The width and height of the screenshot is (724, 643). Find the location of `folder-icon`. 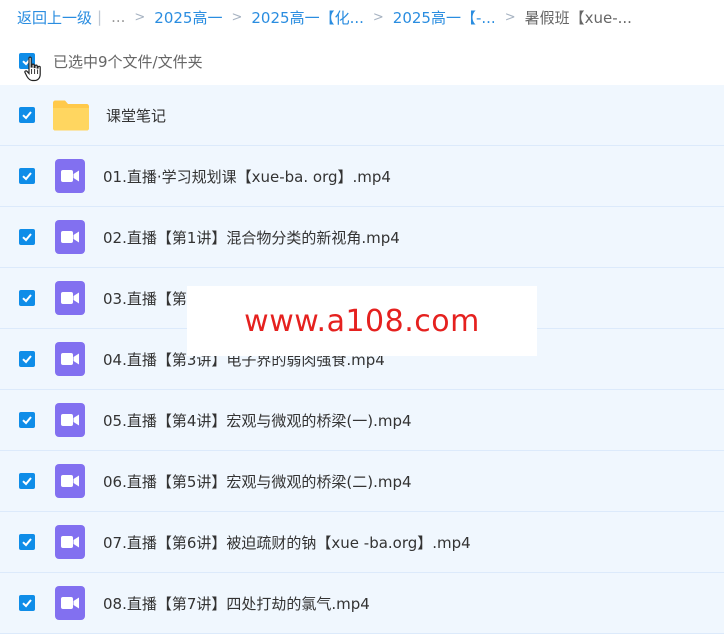

folder-icon is located at coordinates (71, 115).